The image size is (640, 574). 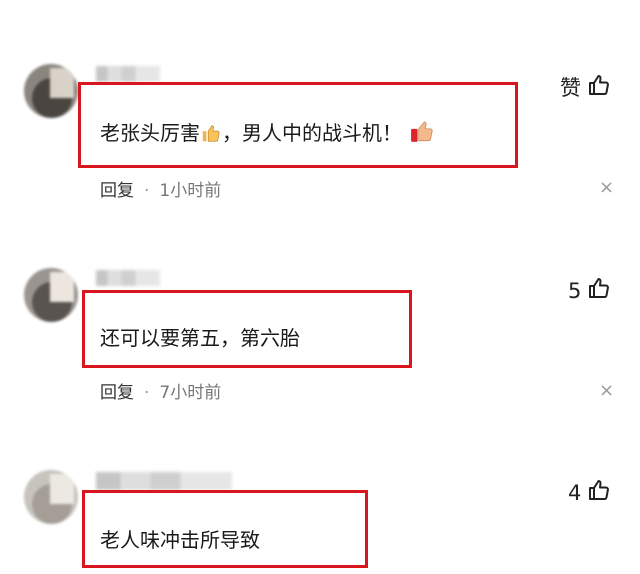 What do you see at coordinates (570, 88) in the screenshot?
I see `like-count: 赞` at bounding box center [570, 88].